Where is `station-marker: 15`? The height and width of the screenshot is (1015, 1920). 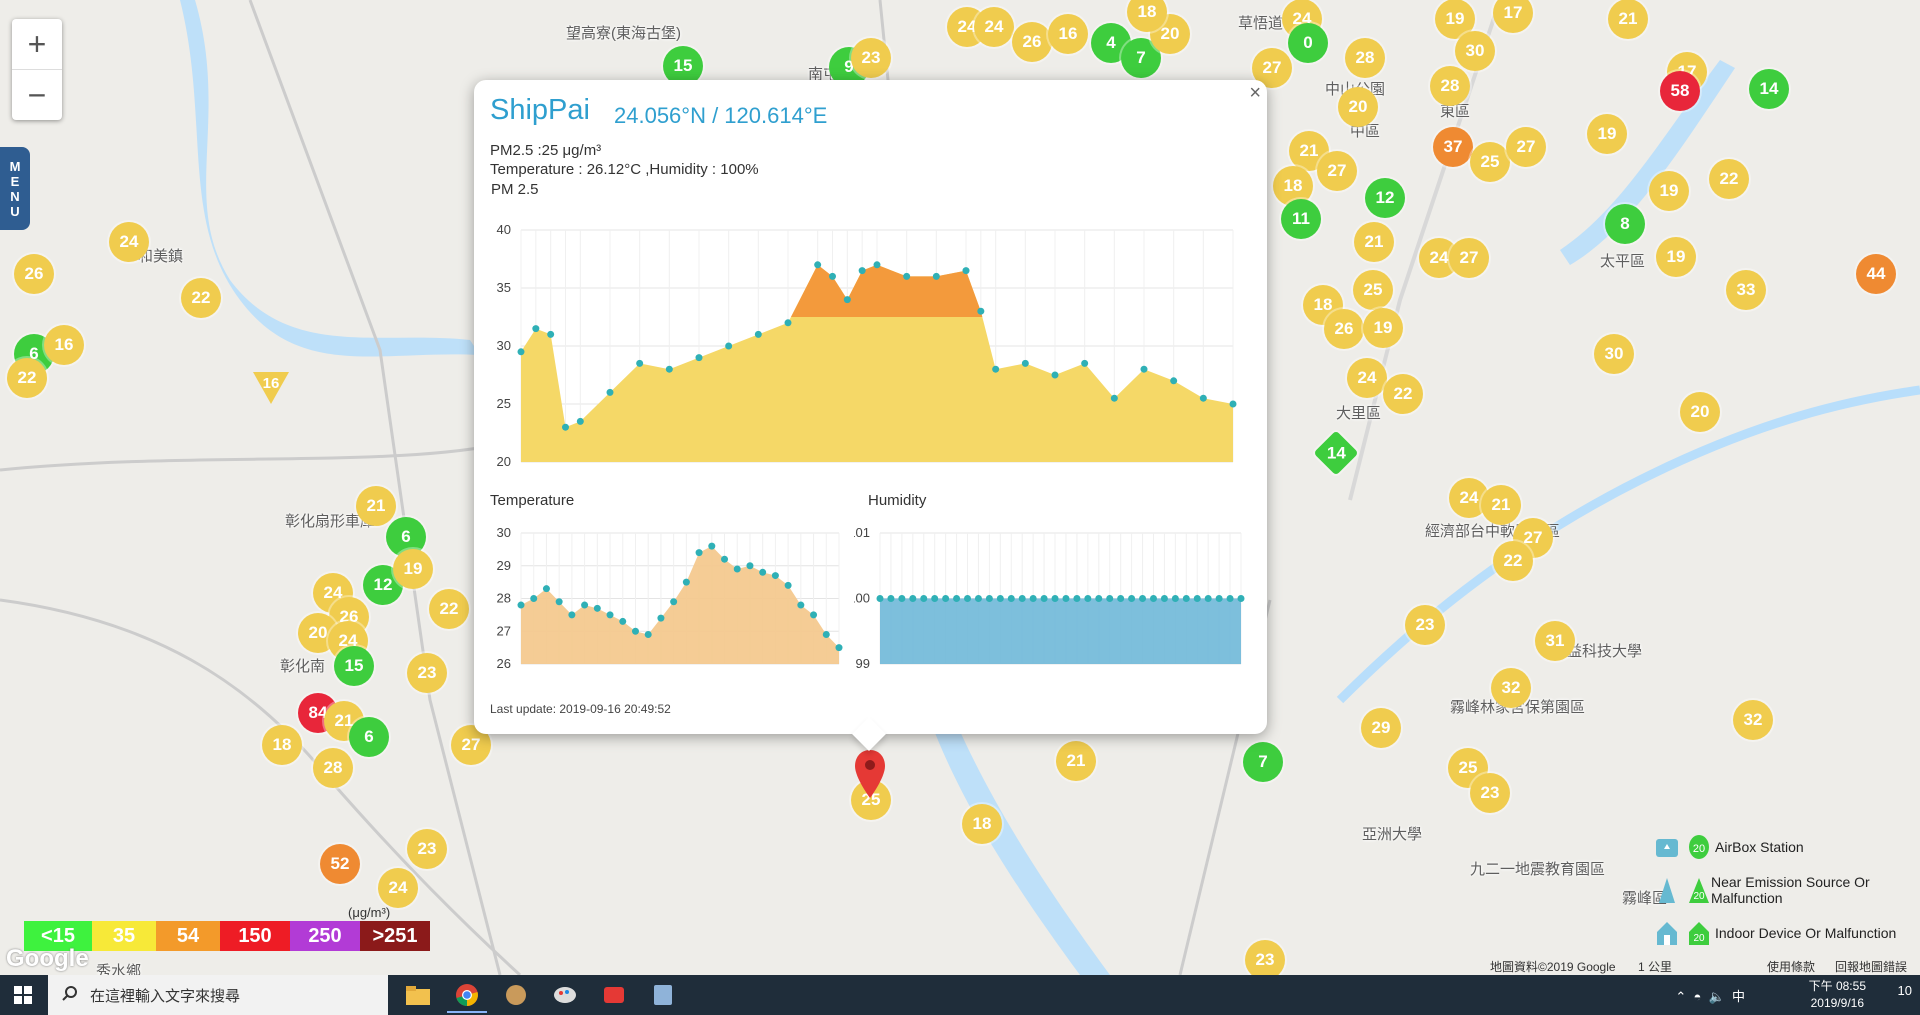
station-marker: 15 is located at coordinates (354, 666).